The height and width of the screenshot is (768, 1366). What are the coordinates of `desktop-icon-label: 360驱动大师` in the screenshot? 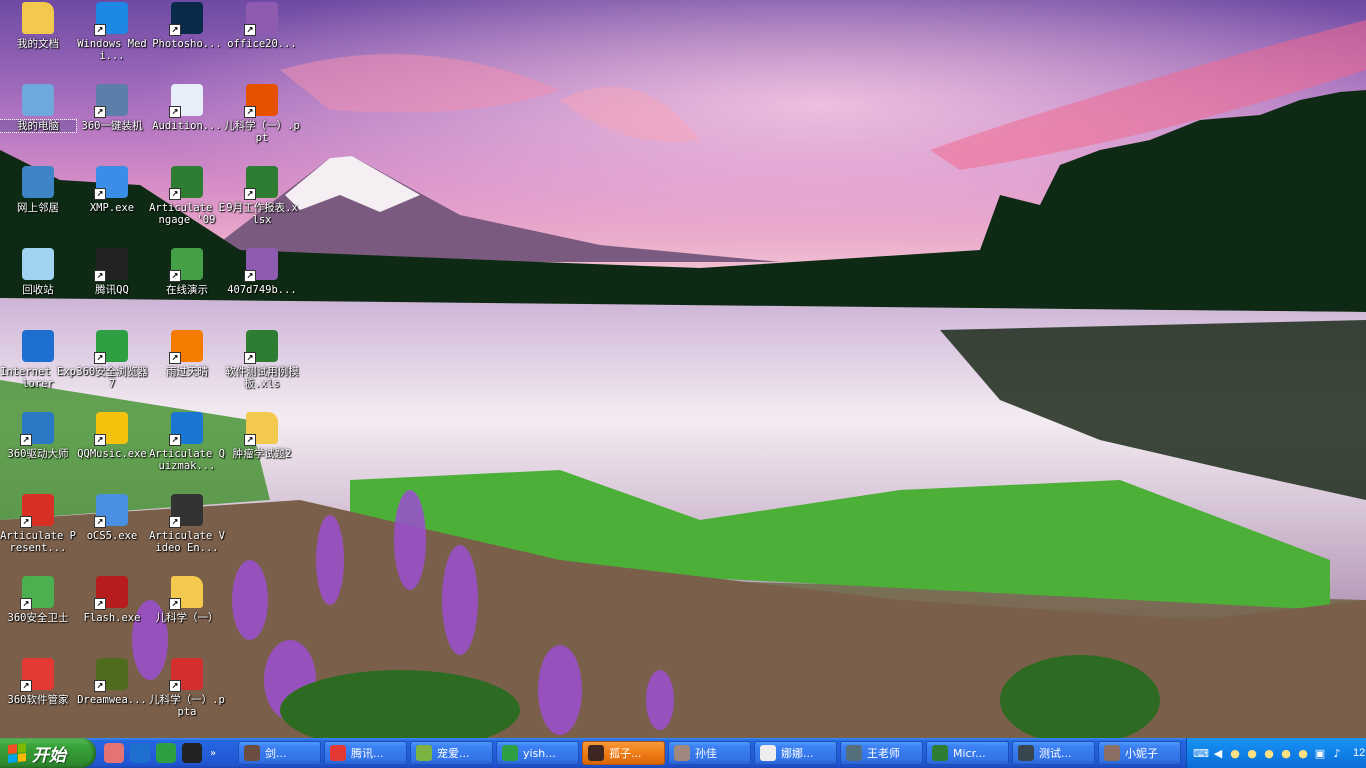 It's located at (38, 454).